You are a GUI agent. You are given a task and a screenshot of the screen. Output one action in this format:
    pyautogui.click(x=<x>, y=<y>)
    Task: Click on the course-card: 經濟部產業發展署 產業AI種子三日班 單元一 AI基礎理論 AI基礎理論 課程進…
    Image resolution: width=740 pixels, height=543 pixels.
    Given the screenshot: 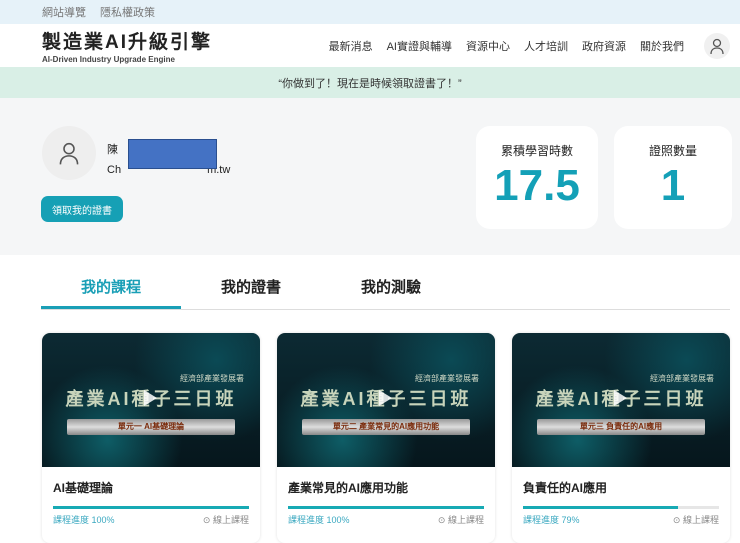 What is the action you would take?
    pyautogui.click(x=151, y=438)
    